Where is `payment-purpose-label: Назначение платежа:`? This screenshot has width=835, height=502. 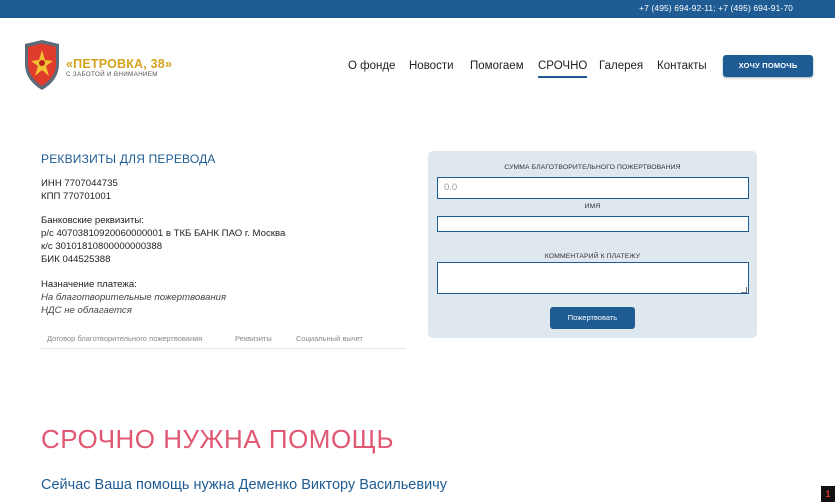 payment-purpose-label: Назначение платежа: is located at coordinates (89, 284).